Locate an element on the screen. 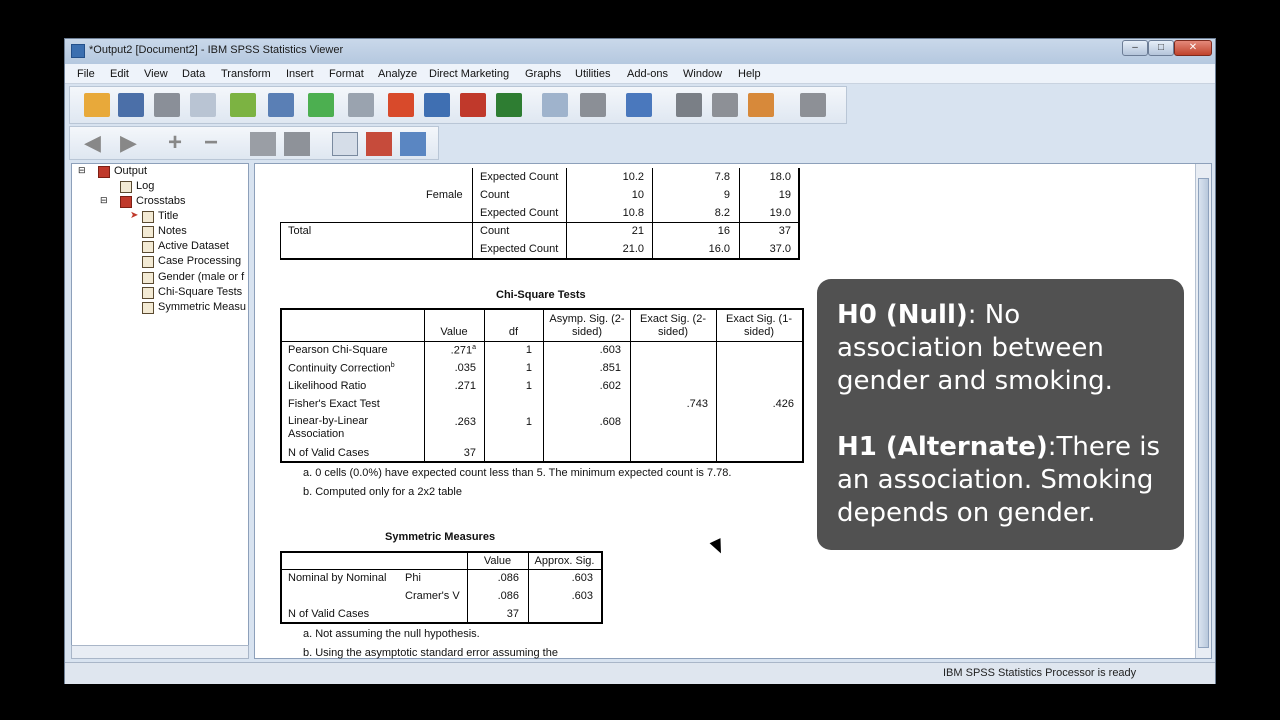  crosstab-row-5-v1: 21.0 is located at coordinates (633, 249).